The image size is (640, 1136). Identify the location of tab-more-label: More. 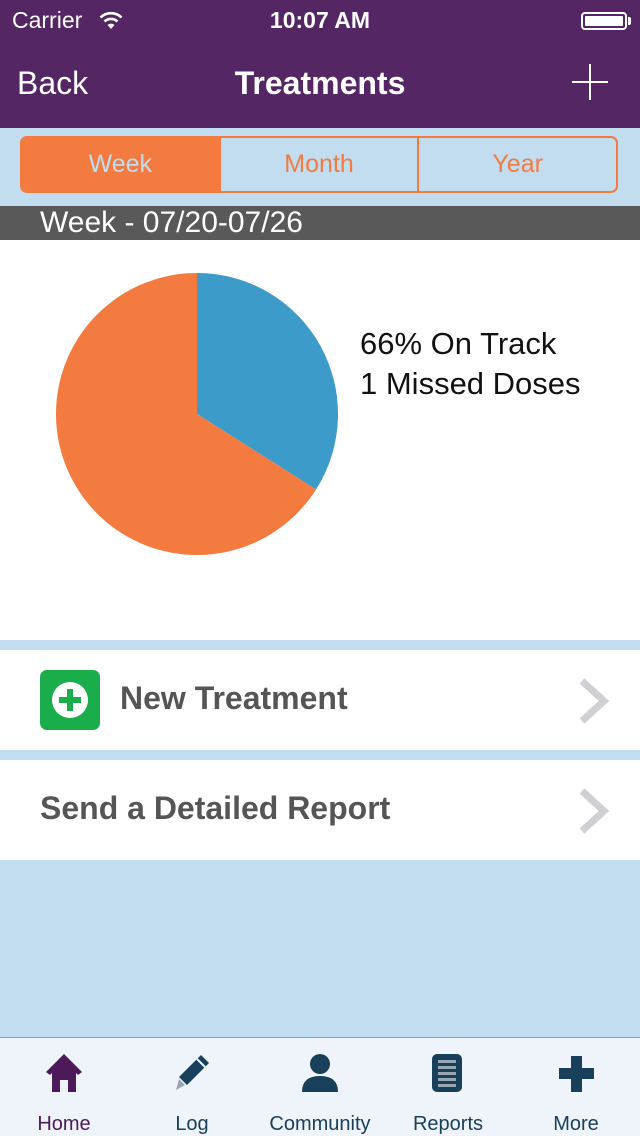
(576, 1124).